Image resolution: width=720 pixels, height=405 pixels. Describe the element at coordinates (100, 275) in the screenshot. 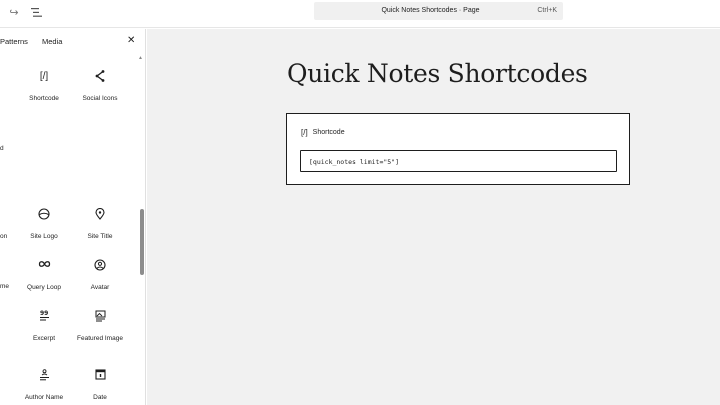

I see `block-avatar: Avatar` at that location.